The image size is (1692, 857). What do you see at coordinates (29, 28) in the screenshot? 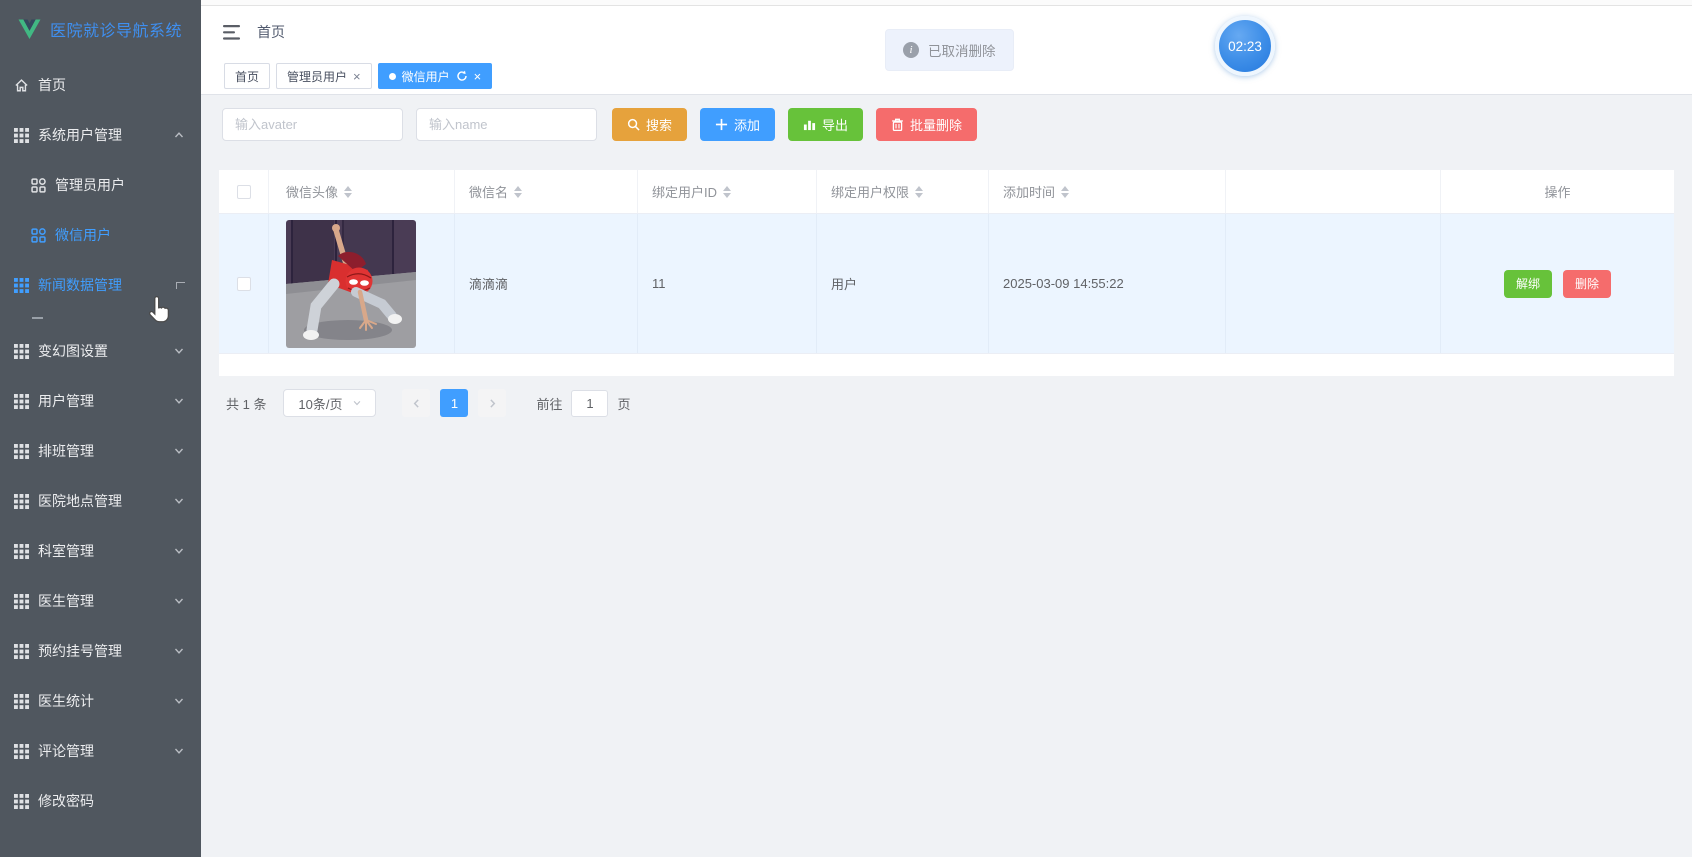
I see `logo-v-icon` at bounding box center [29, 28].